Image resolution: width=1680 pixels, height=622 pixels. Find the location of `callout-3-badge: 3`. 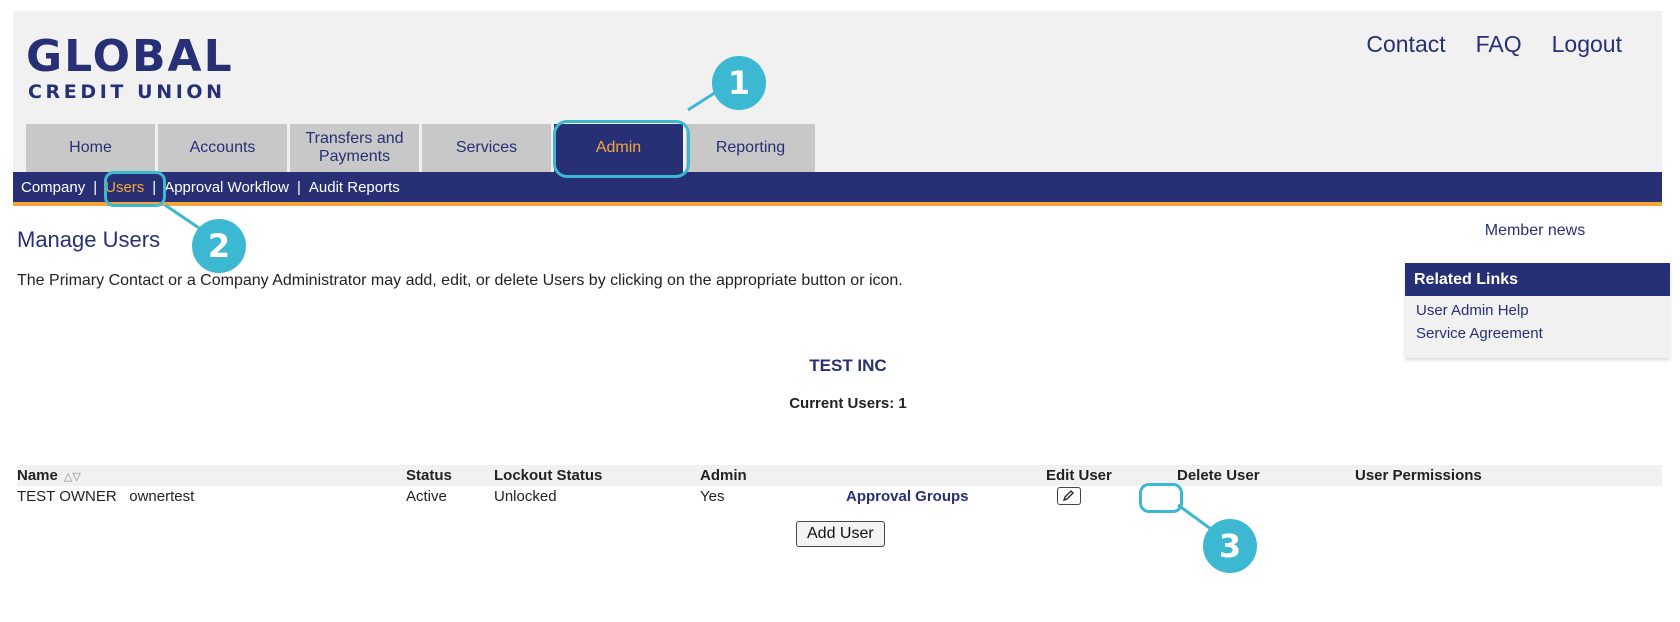

callout-3-badge: 3 is located at coordinates (1230, 546).